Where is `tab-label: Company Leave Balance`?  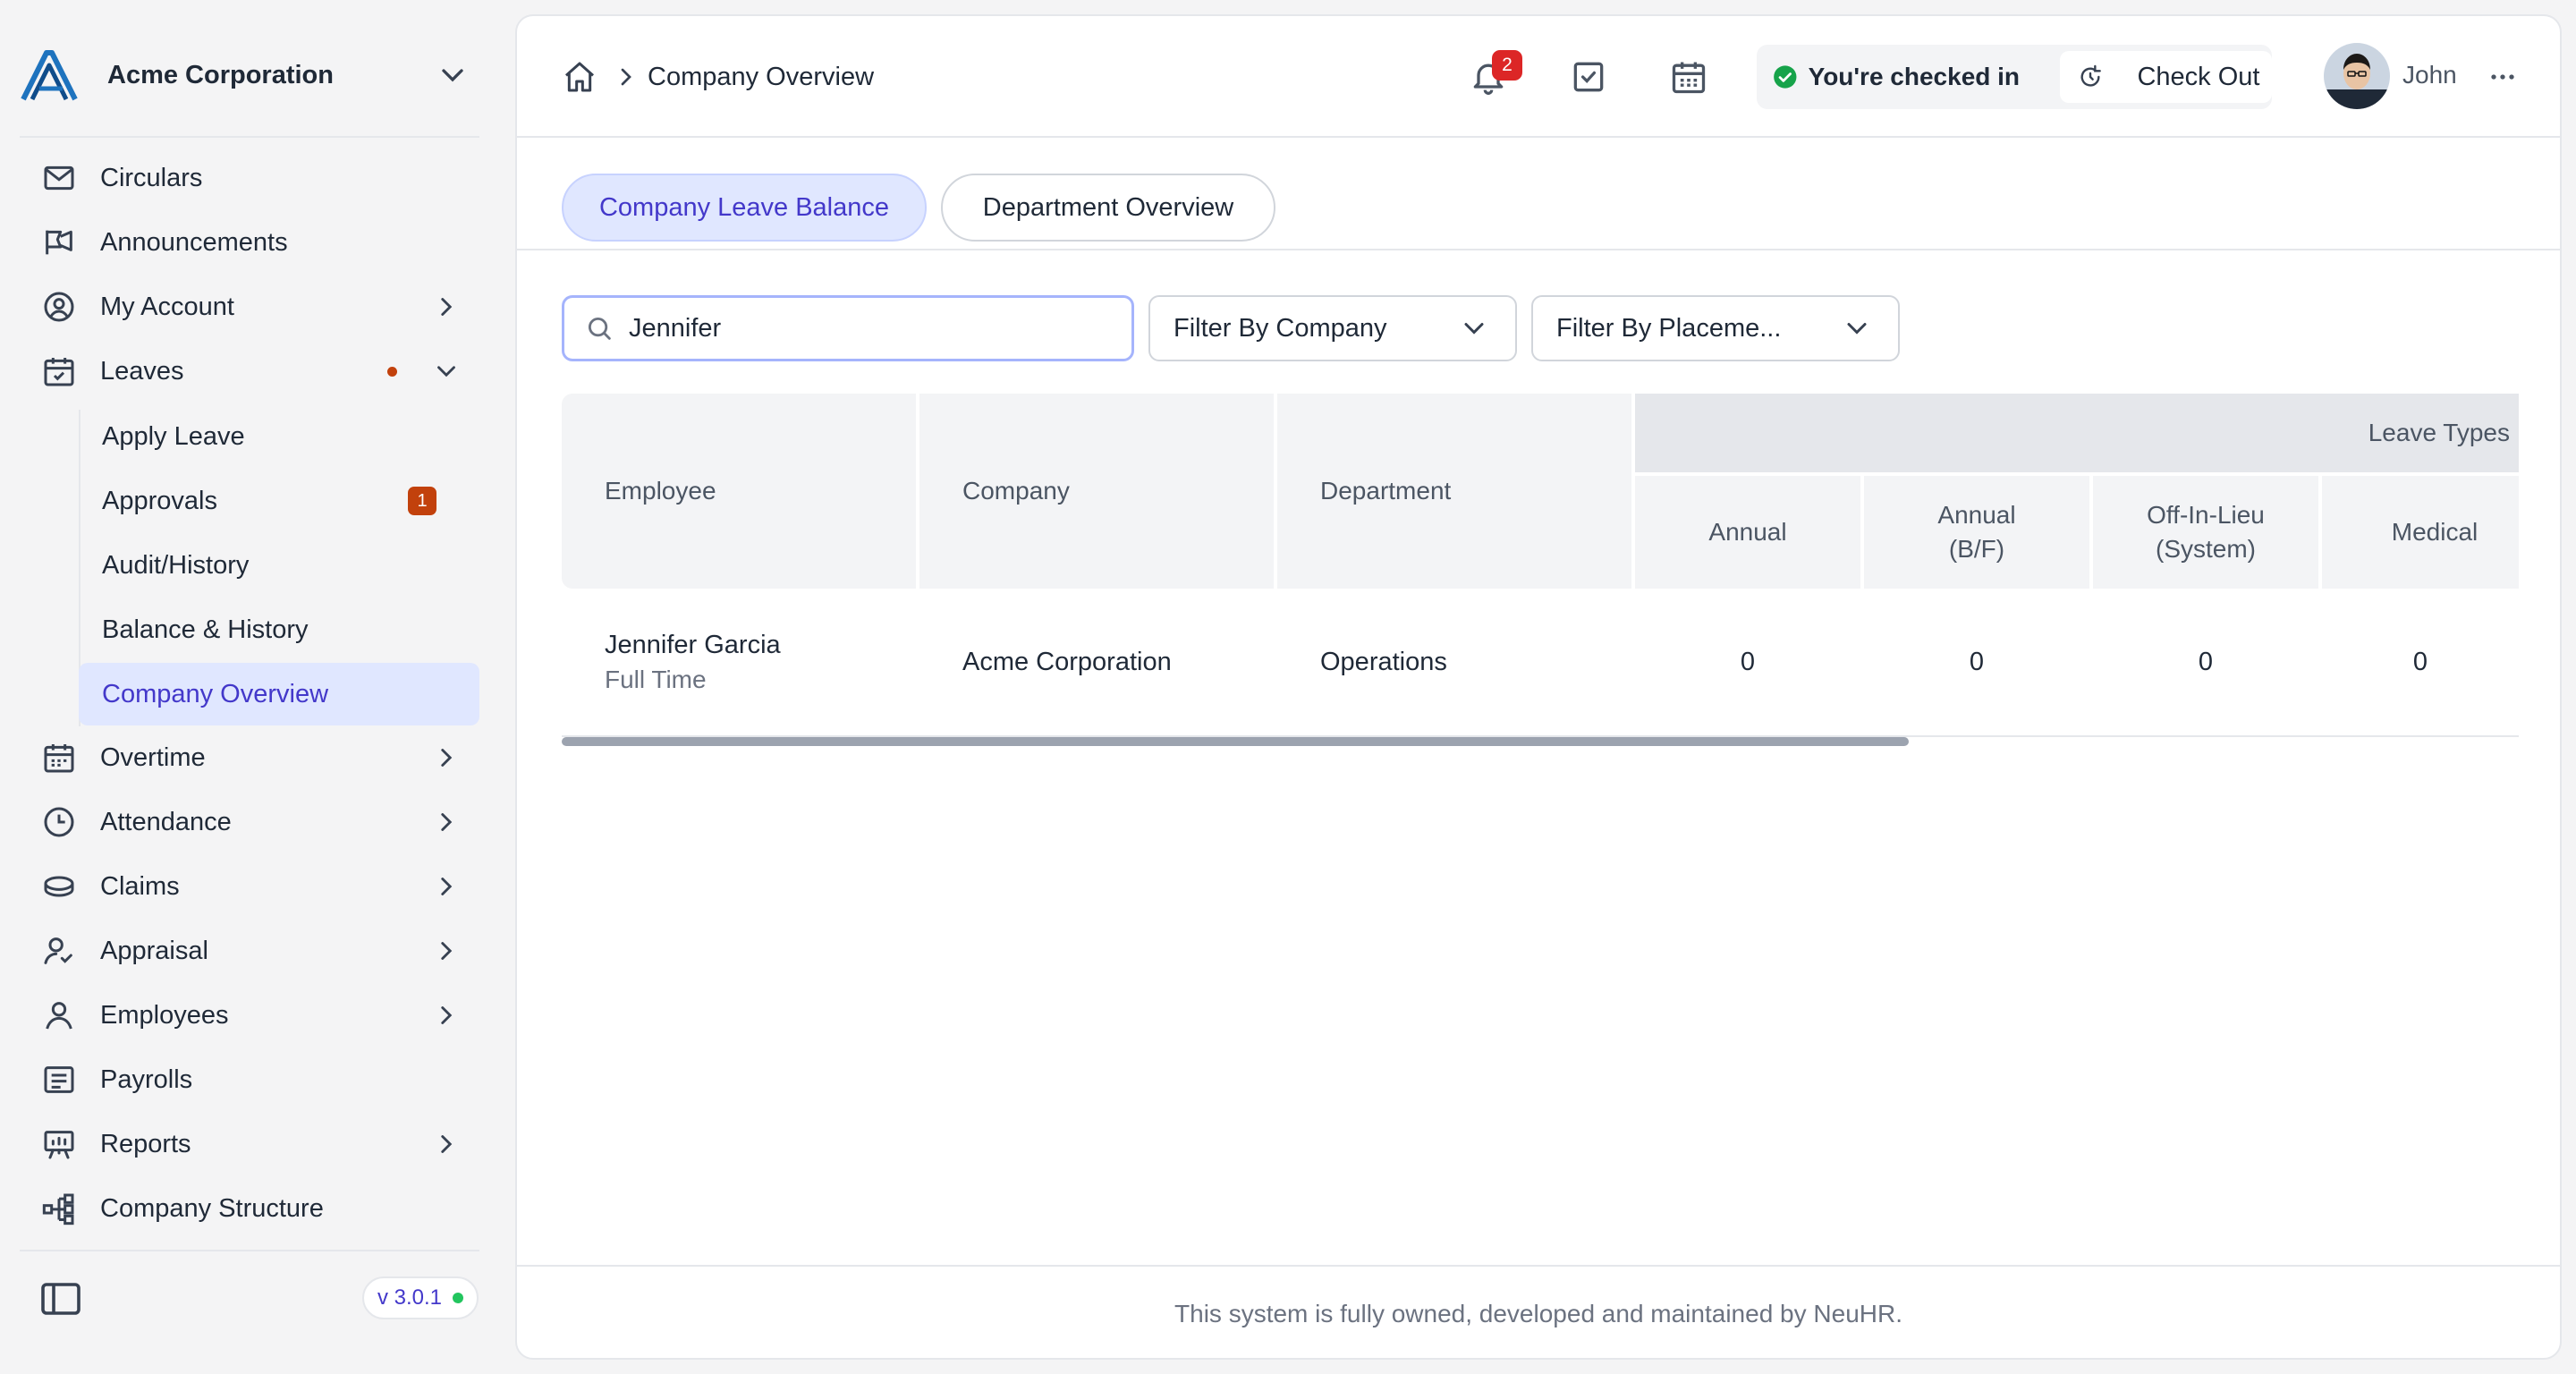 tab-label: Company Leave Balance is located at coordinates (744, 207).